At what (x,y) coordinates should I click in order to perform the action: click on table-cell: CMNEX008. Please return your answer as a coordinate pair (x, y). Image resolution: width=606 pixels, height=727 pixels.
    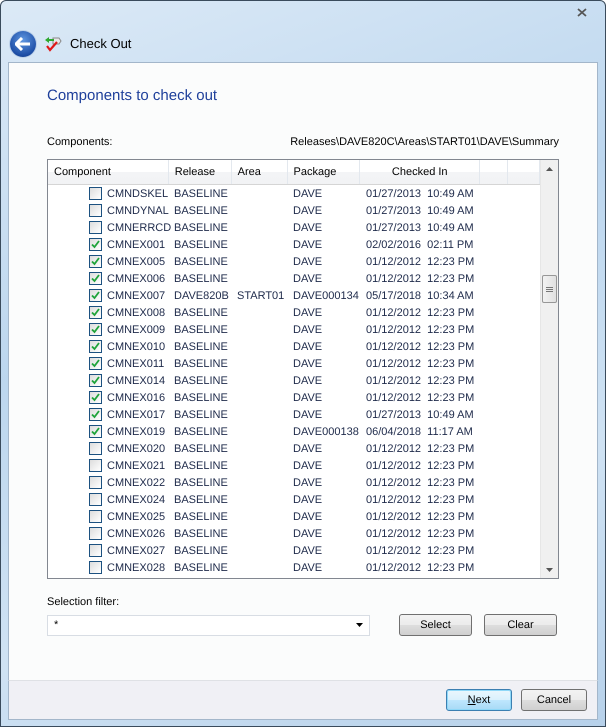
    Looking at the image, I should click on (136, 312).